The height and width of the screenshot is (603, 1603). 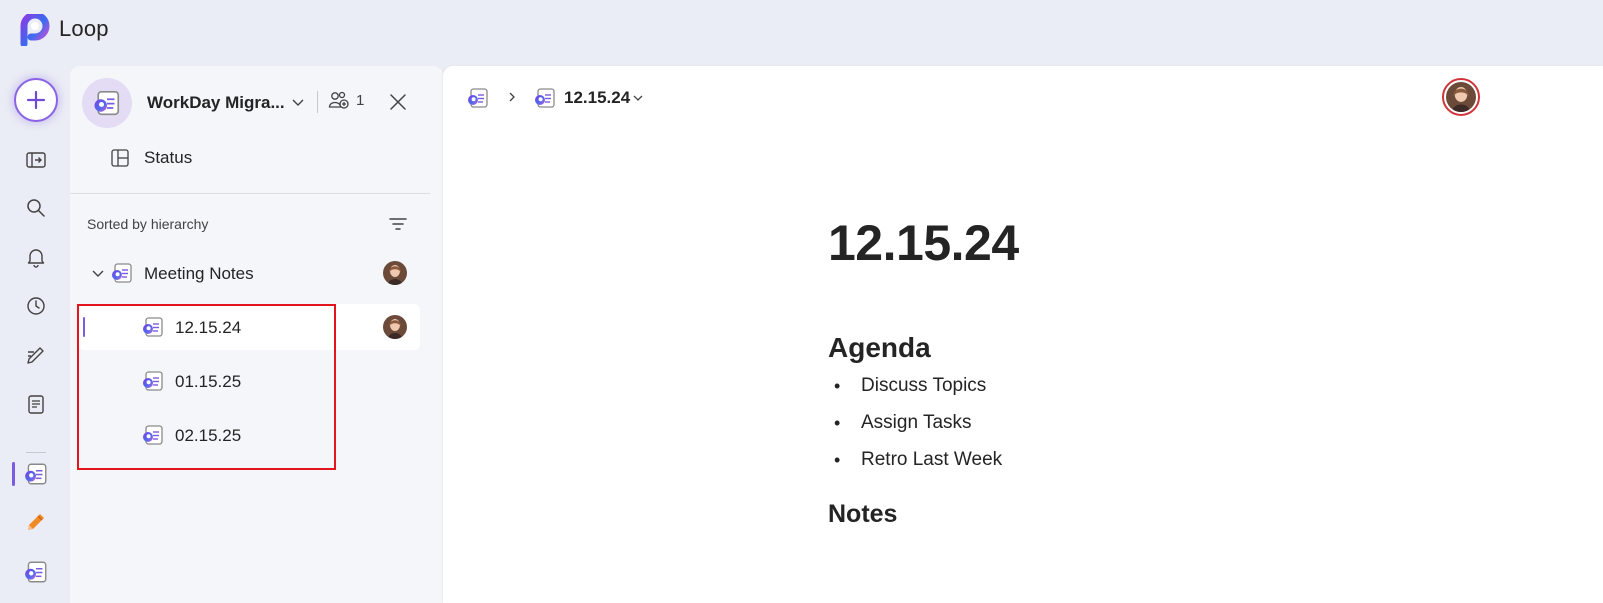 What do you see at coordinates (1461, 97) in the screenshot?
I see `user-avatar` at bounding box center [1461, 97].